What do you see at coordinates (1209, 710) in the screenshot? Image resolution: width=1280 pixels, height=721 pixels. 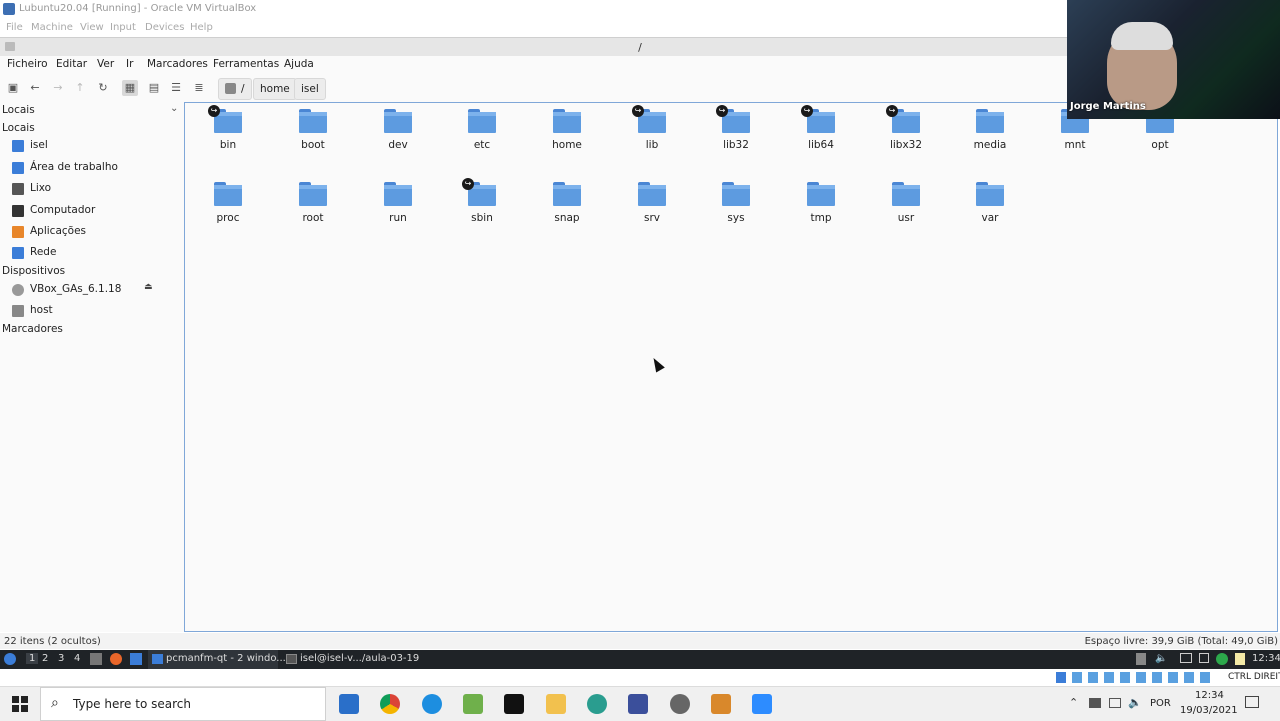 I see `taskbar-date: 19/03/2021` at bounding box center [1209, 710].